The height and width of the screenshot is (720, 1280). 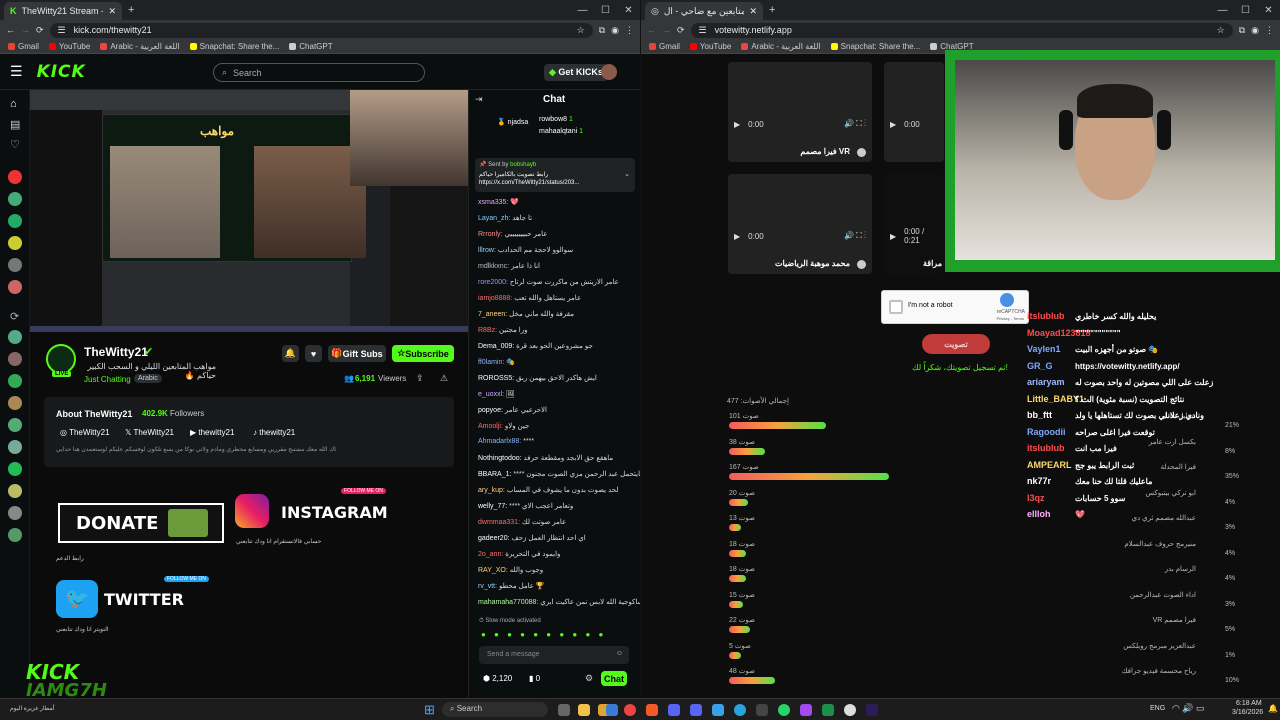 I want to click on share-icon: ⇪, so click(x=420, y=378).